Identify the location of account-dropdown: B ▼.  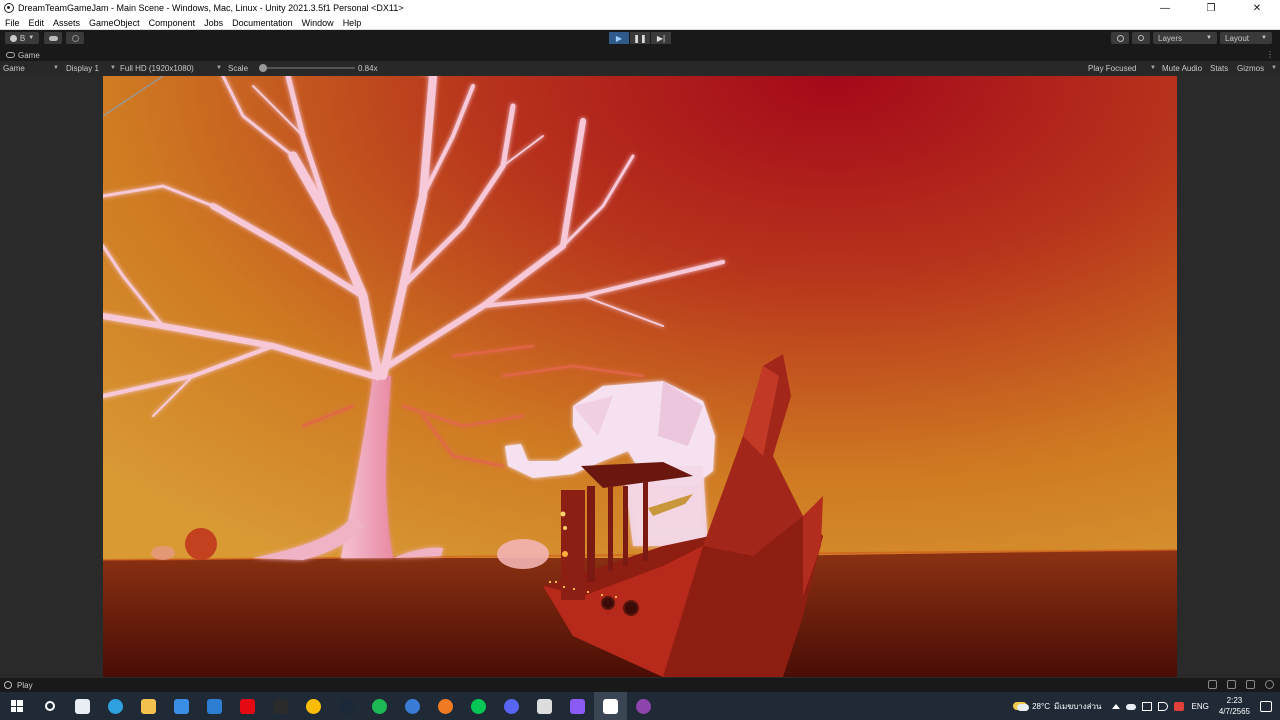
(22, 38).